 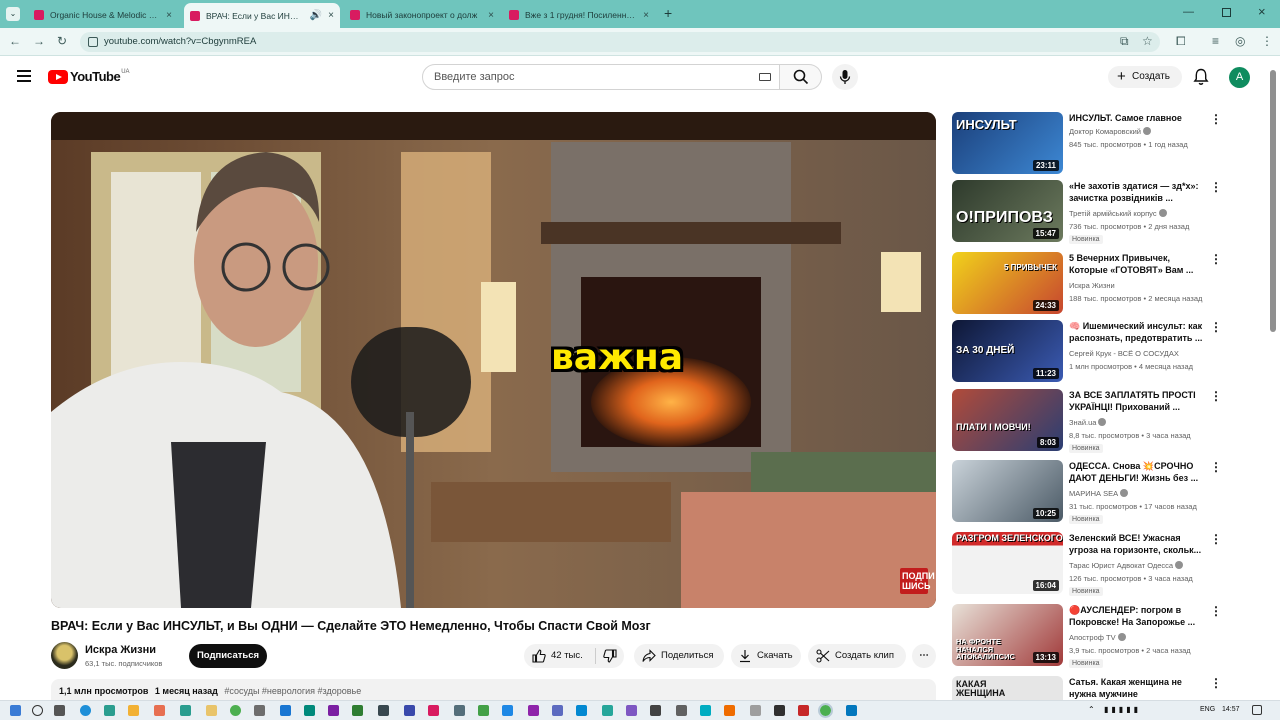 What do you see at coordinates (845, 77) in the screenshot?
I see `voice-search-button` at bounding box center [845, 77].